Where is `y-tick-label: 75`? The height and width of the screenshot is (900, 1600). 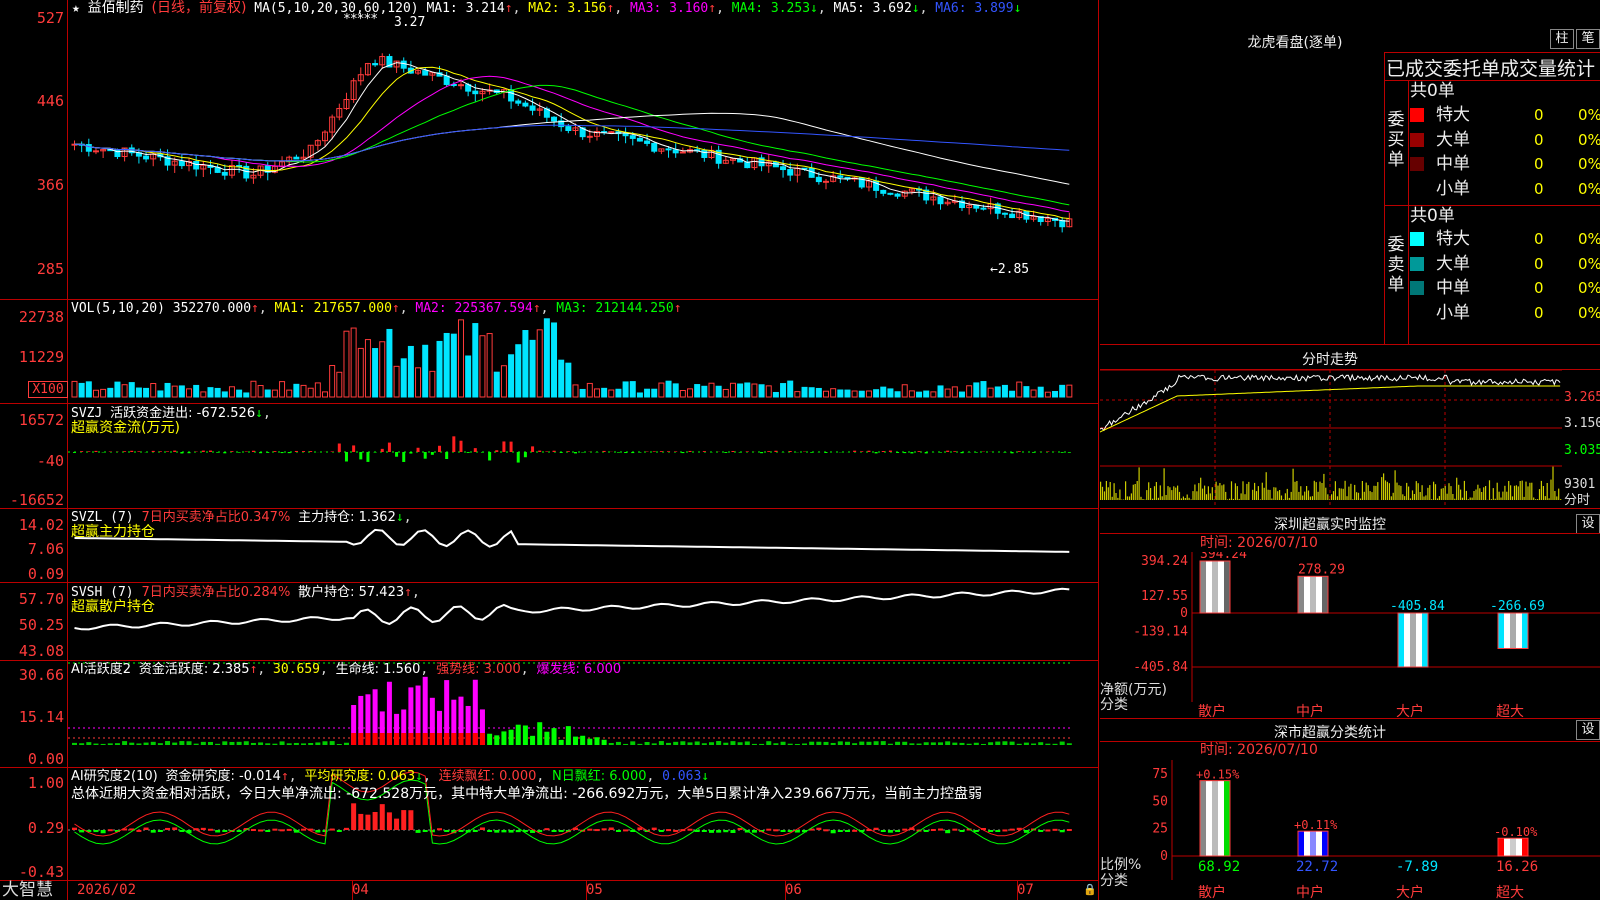
y-tick-label: 75 is located at coordinates (1160, 774).